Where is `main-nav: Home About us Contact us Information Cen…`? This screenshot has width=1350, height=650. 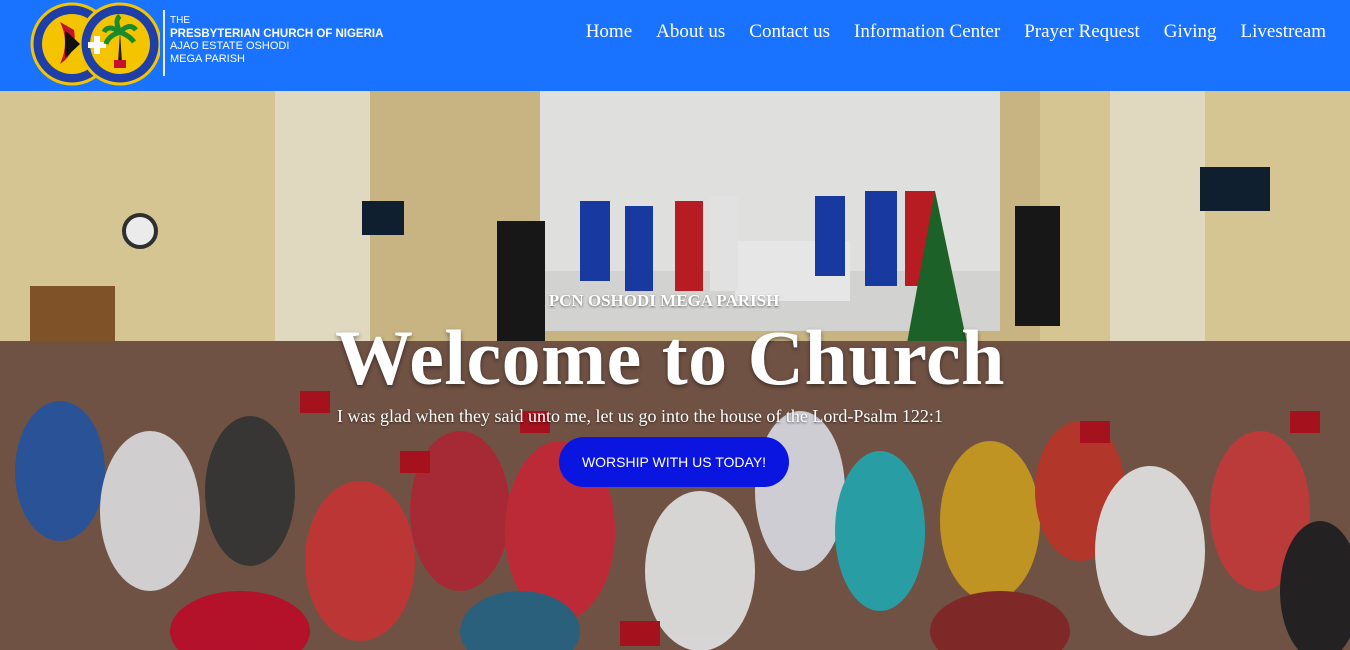 main-nav: Home About us Contact us Information Cen… is located at coordinates (956, 32).